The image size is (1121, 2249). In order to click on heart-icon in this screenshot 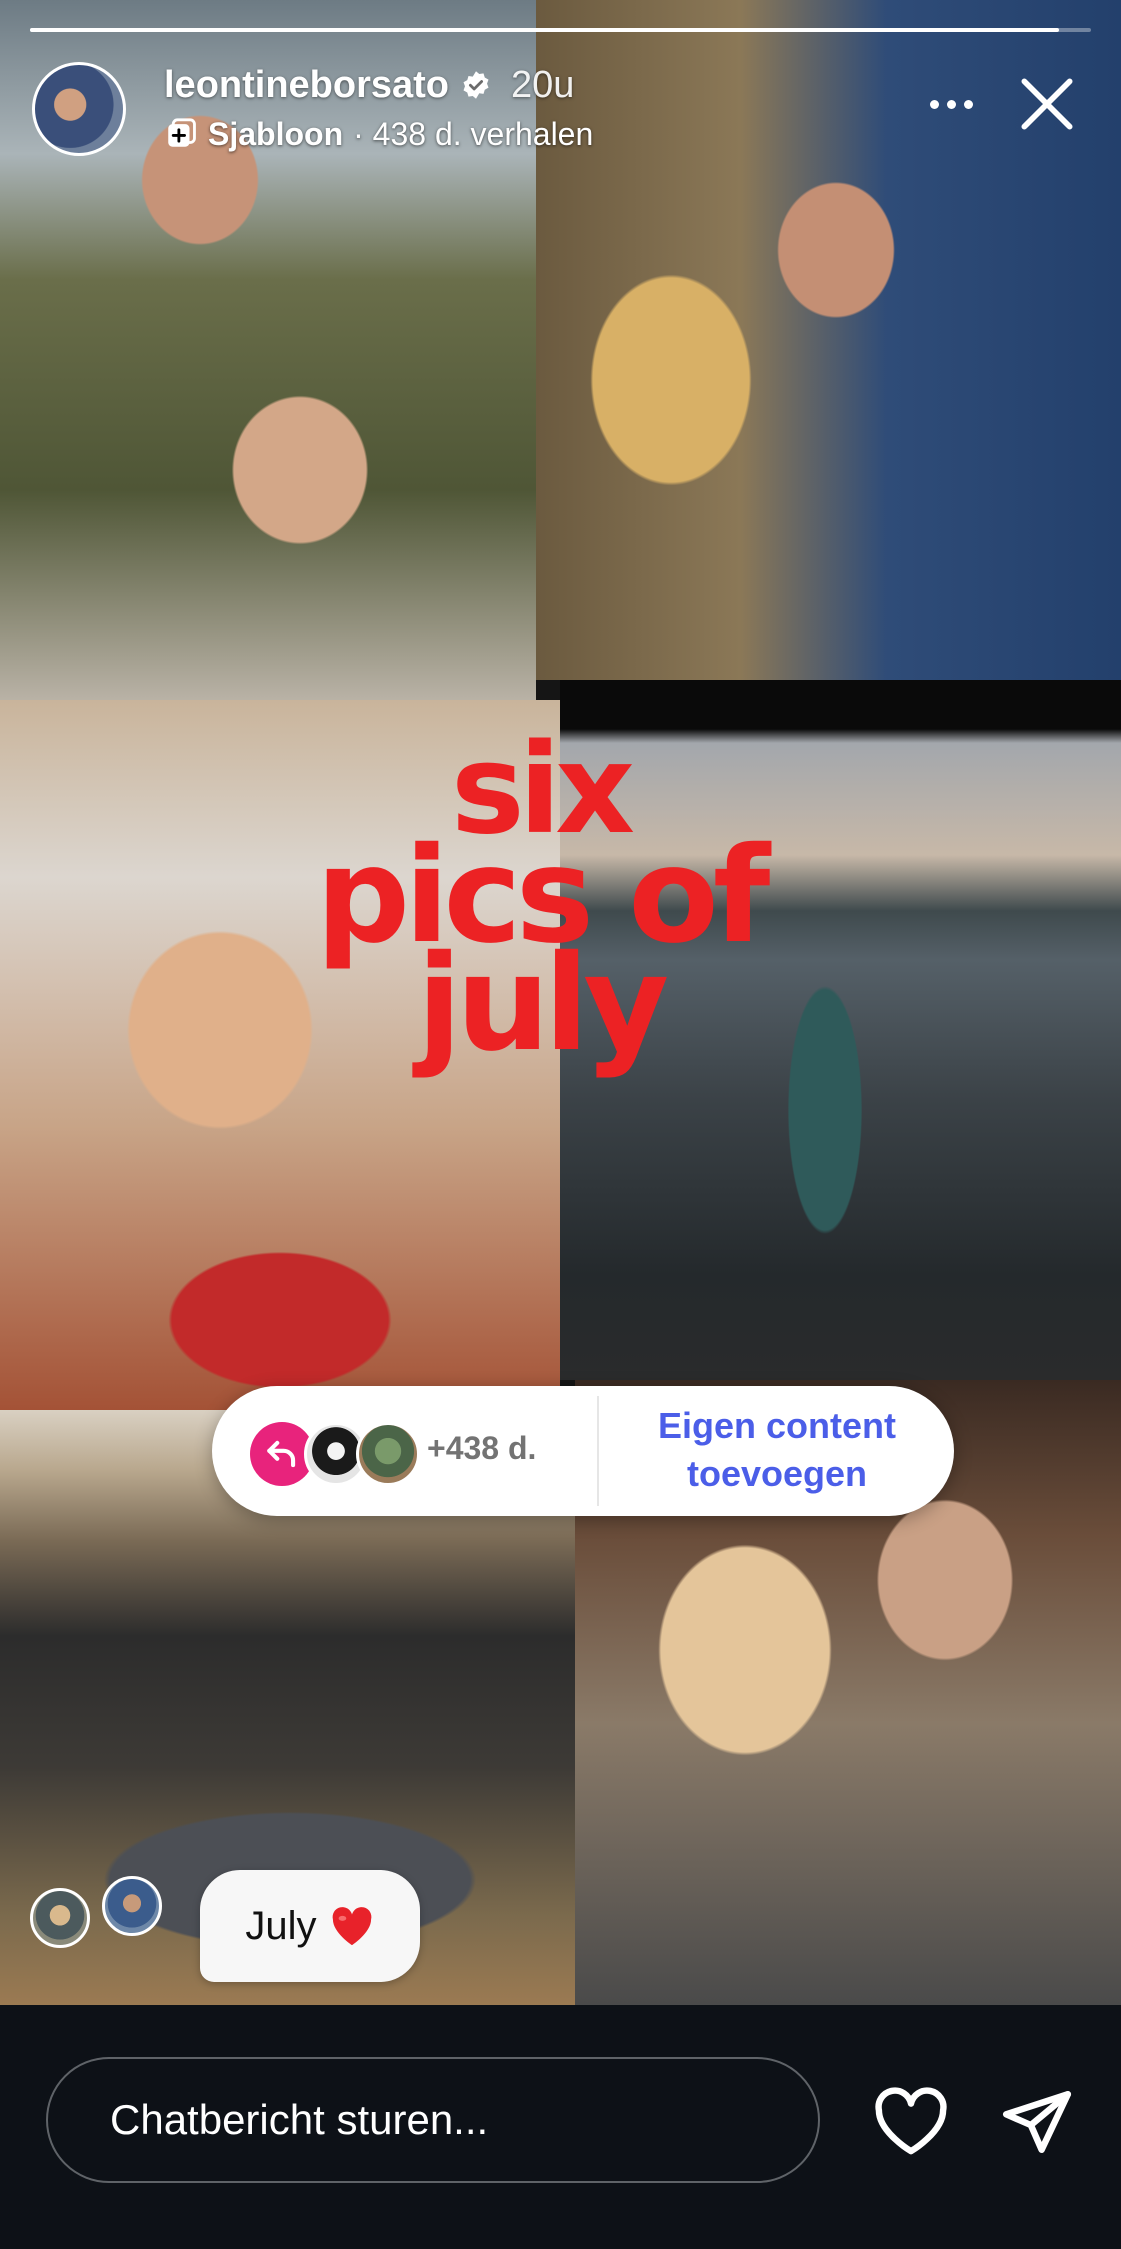, I will do `click(911, 2122)`.